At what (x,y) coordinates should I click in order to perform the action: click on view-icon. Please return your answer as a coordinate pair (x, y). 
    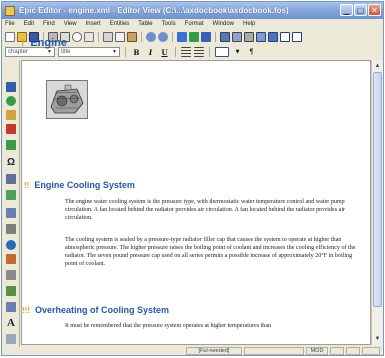
    Looking at the image, I should click on (261, 37).